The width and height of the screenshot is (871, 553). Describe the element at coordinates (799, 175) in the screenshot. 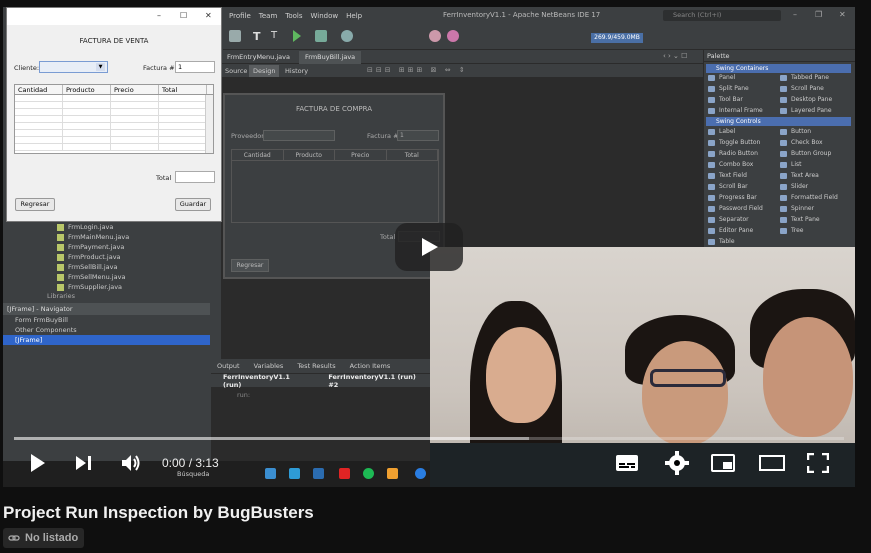

I see `palette-item: Text Area` at that location.